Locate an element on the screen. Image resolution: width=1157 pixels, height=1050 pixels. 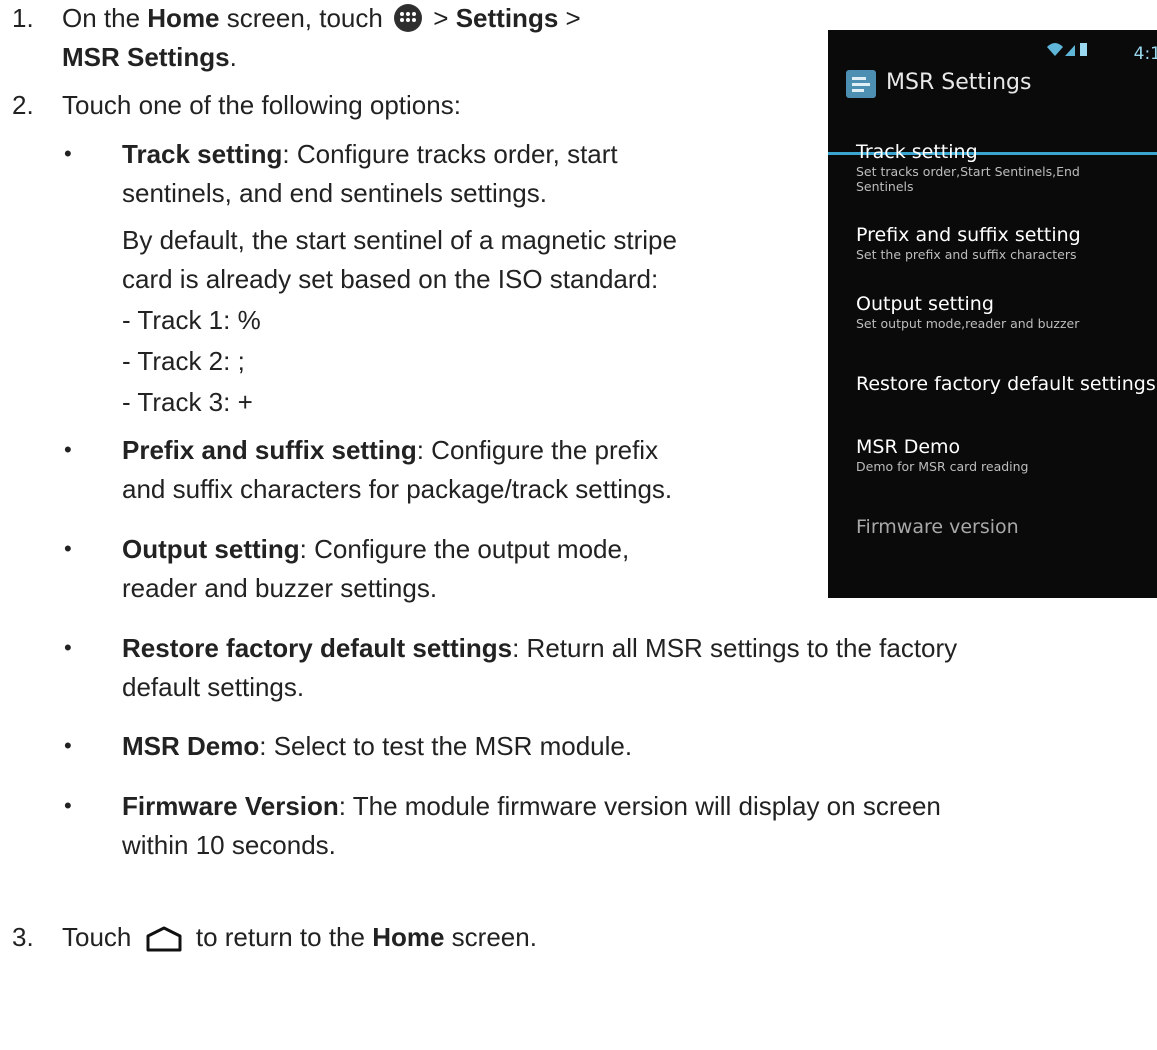
menu-item-firmware: Firmware version is located at coordinates (937, 527).